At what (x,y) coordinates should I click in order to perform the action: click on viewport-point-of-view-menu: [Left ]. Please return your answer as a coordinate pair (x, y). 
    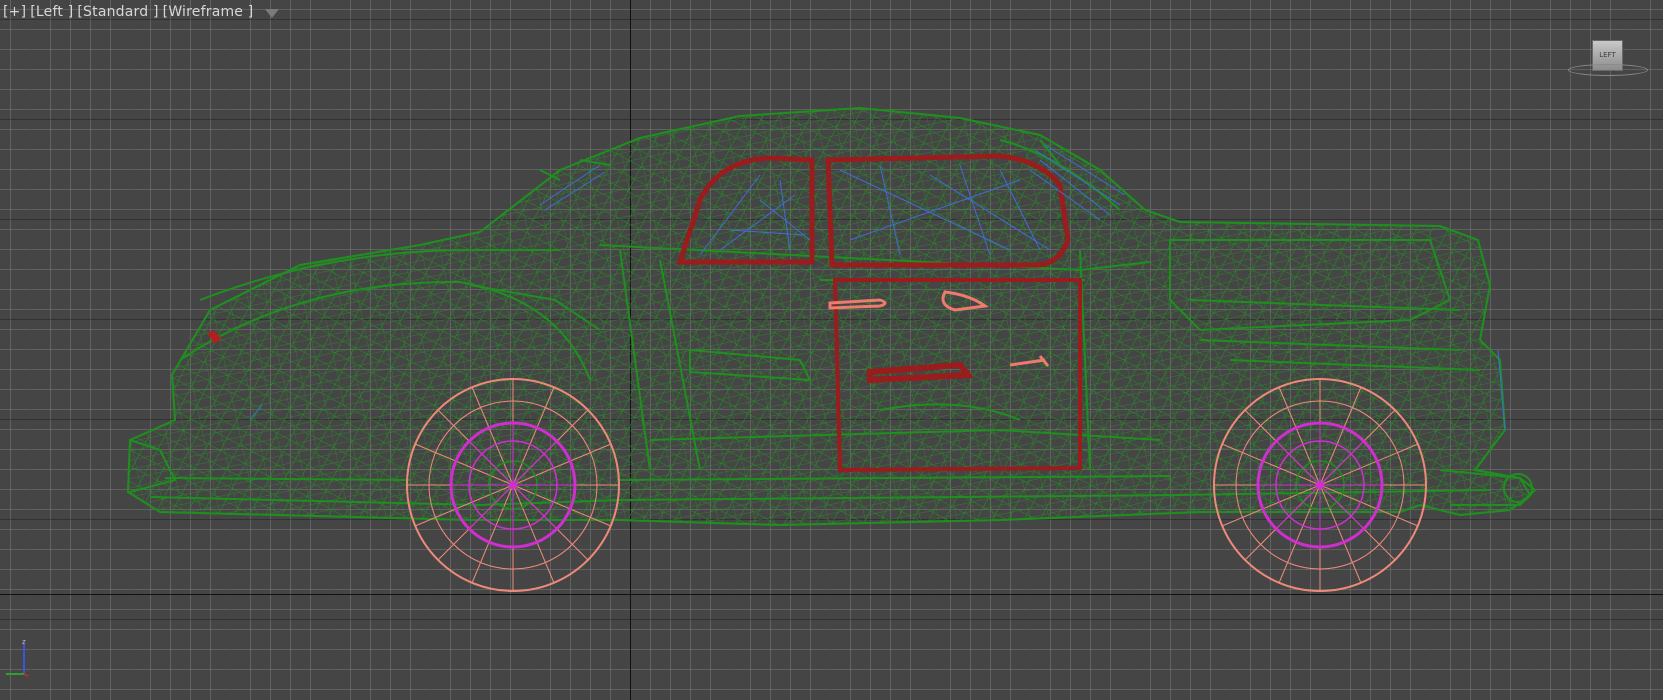
    Looking at the image, I should click on (51, 12).